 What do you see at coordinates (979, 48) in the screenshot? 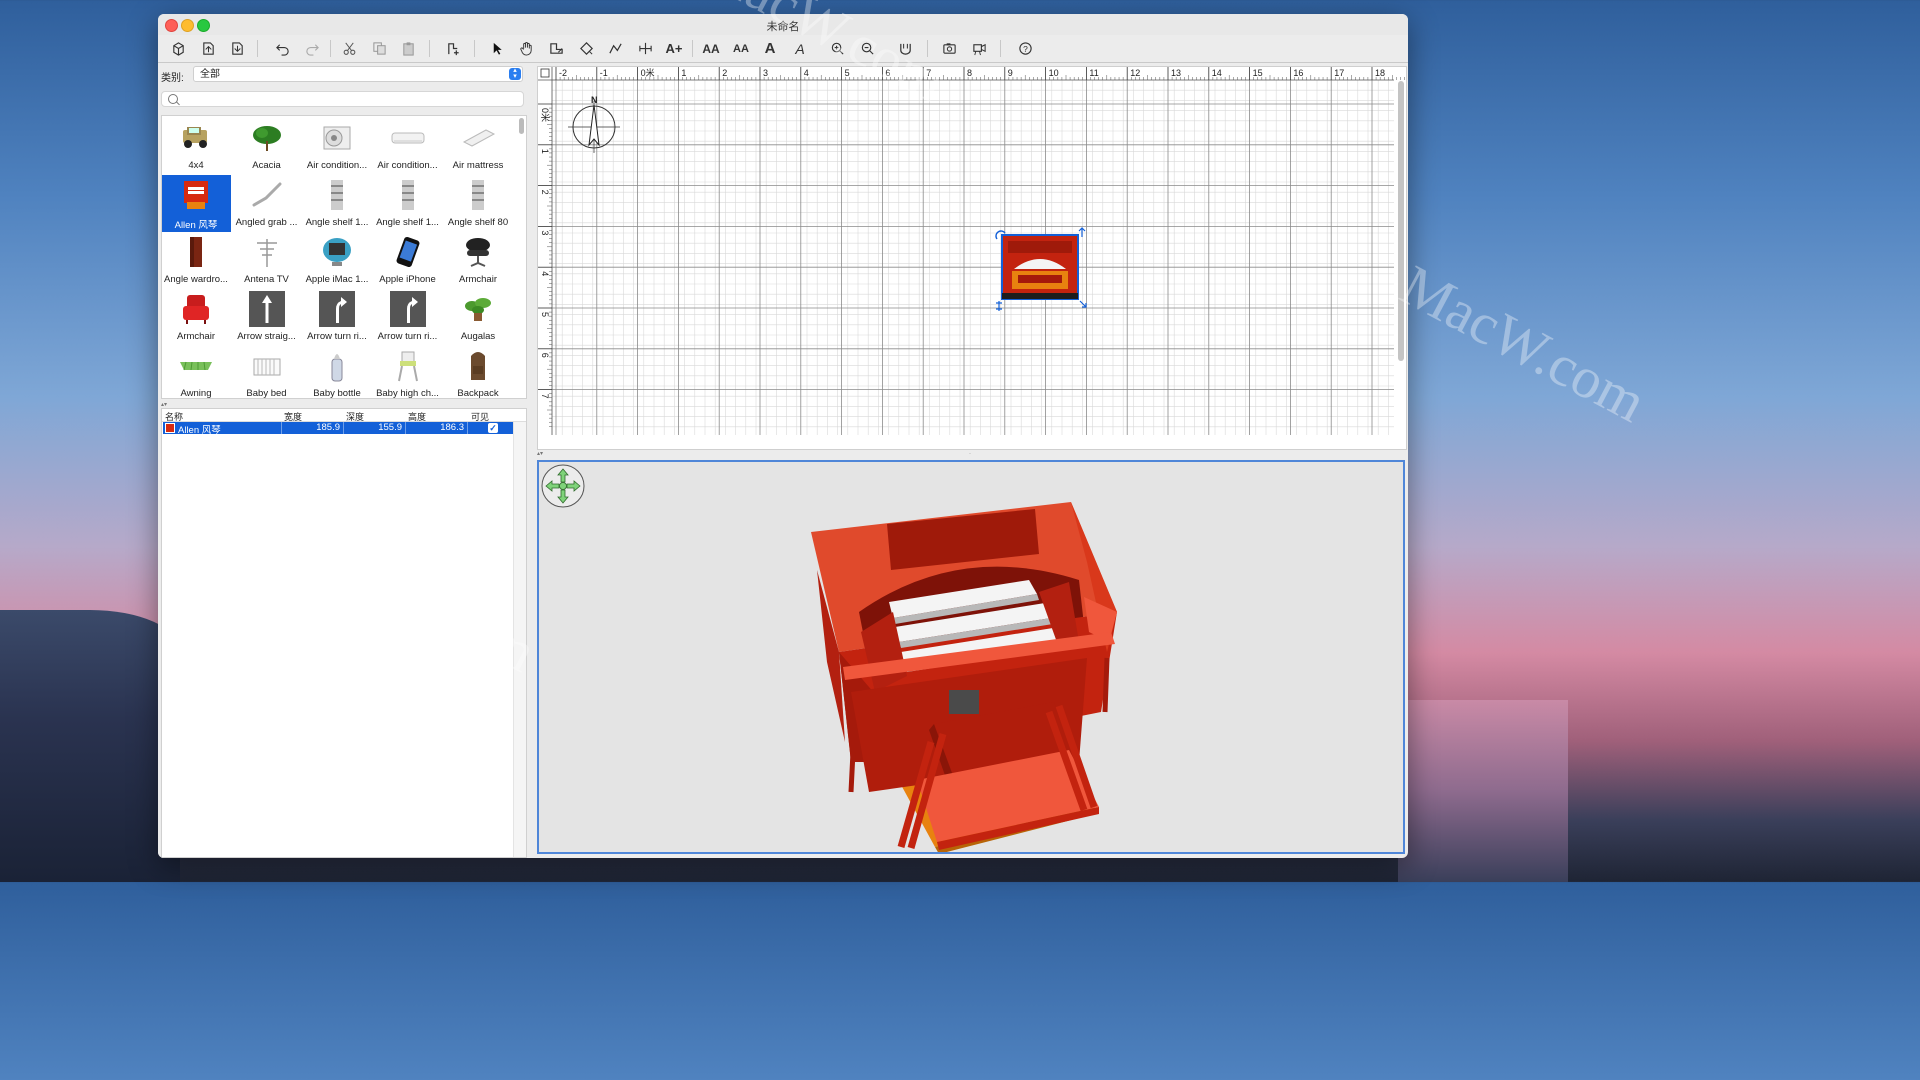
I see `create-video-icon` at bounding box center [979, 48].